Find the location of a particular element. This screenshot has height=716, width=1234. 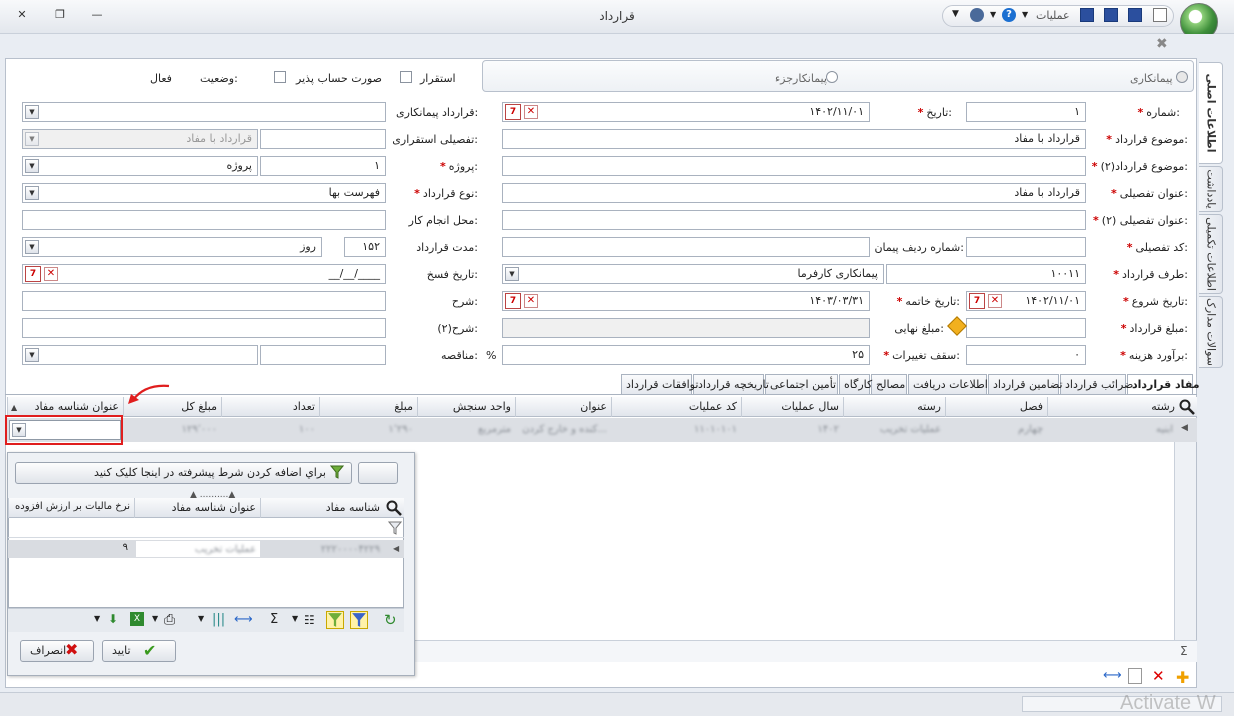

duration-field: ۱۵۲ is located at coordinates (365, 247).